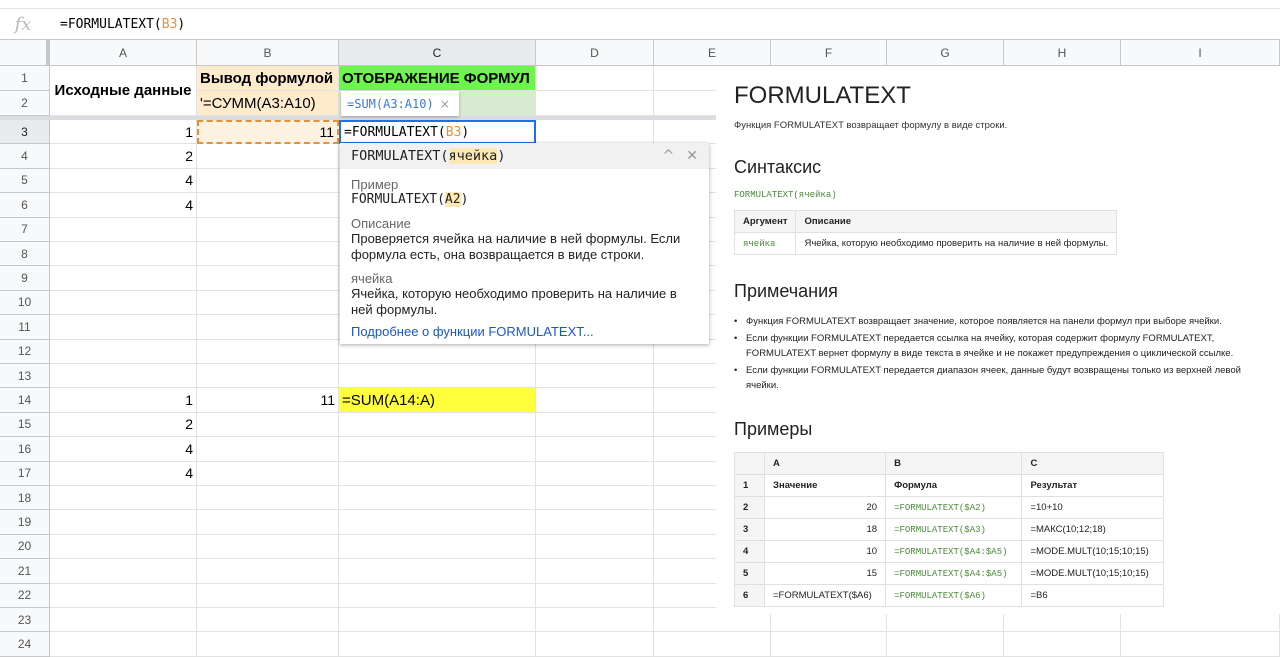 The width and height of the screenshot is (1280, 657). What do you see at coordinates (25, 303) in the screenshot?
I see `row-header-10: 10` at bounding box center [25, 303].